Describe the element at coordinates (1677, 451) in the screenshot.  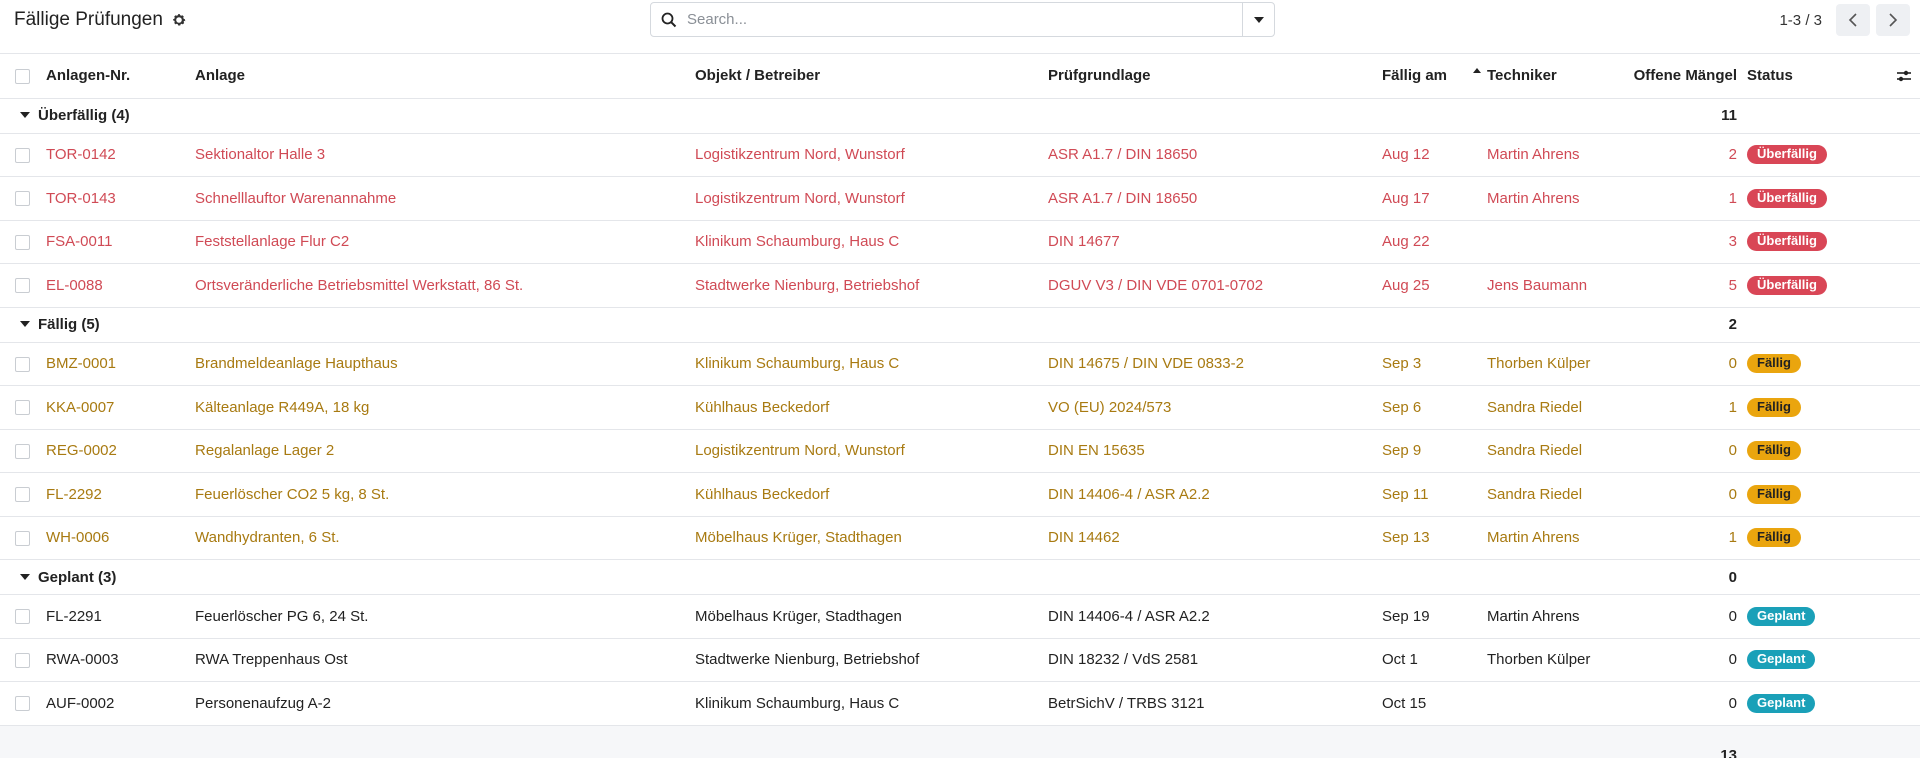
I see `cell-open-defects: 0` at that location.